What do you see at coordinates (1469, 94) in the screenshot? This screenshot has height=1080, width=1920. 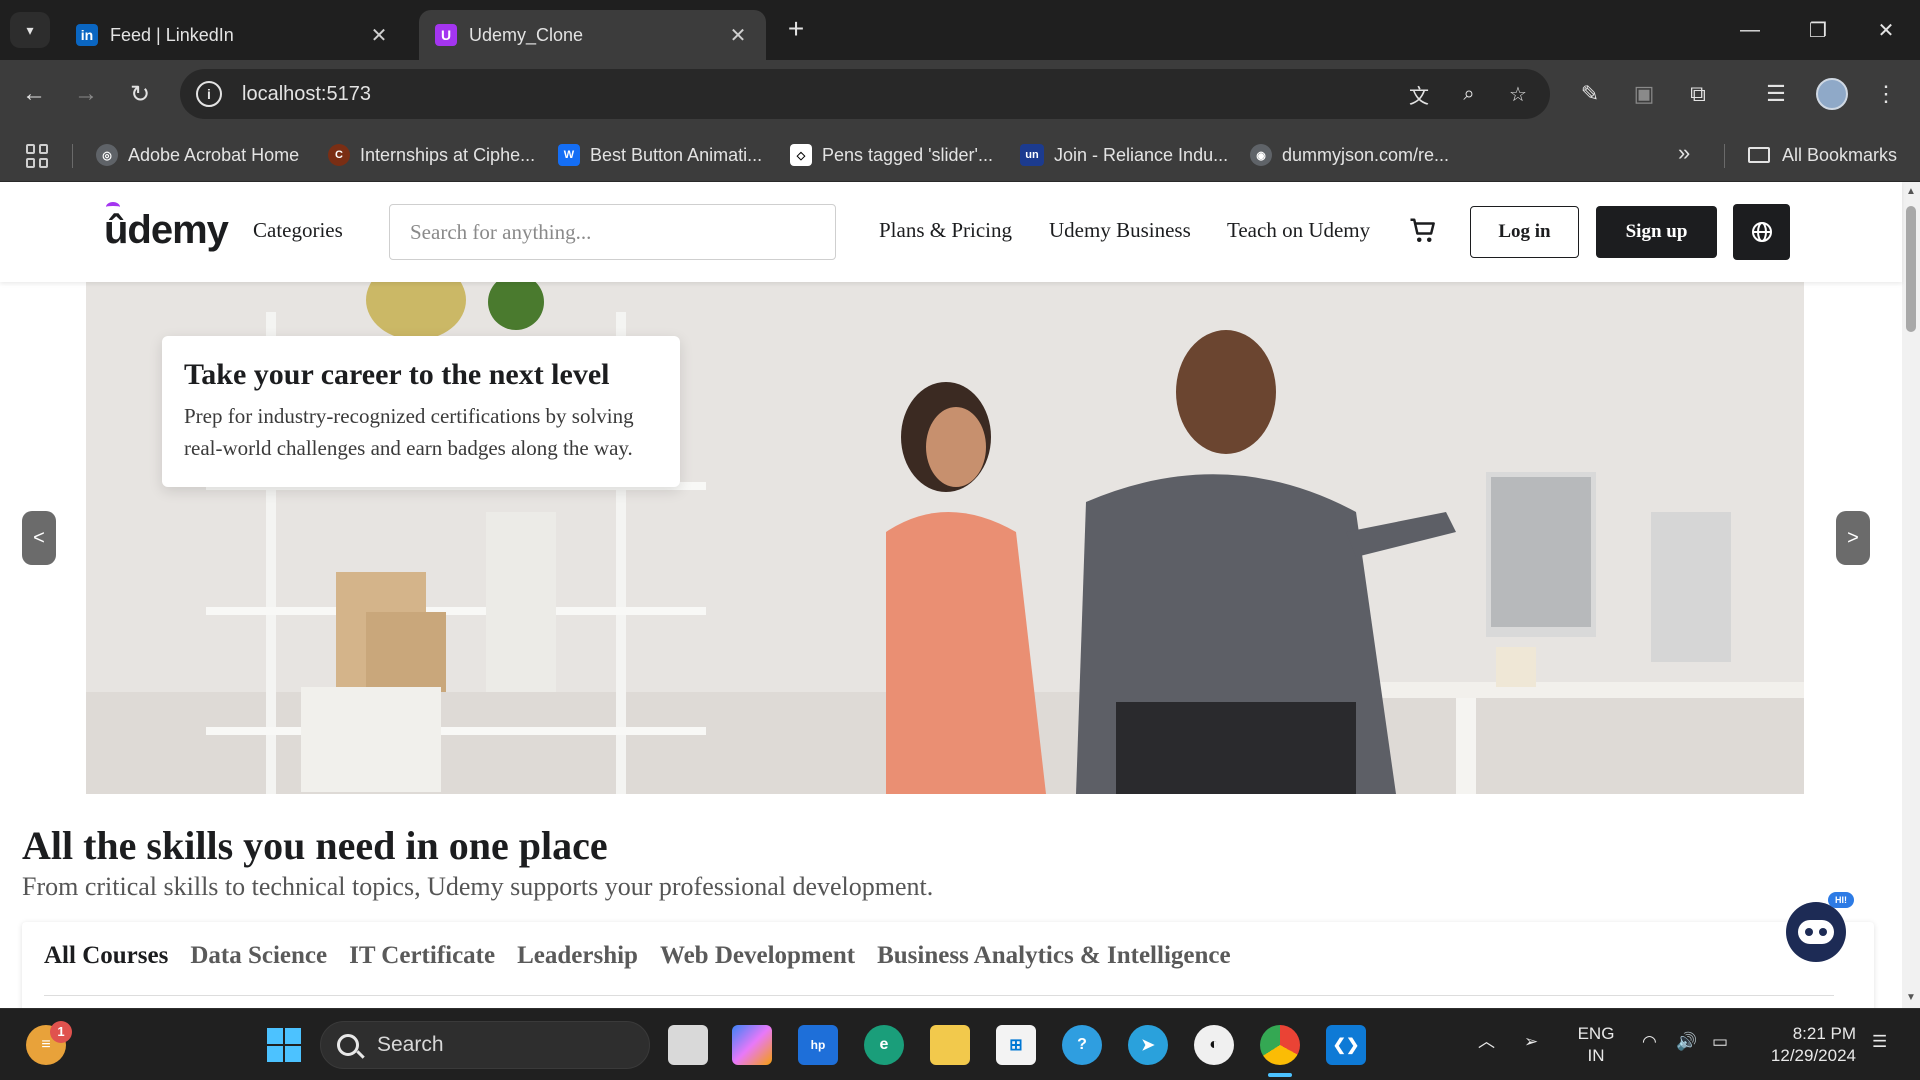 I see `zoom-icon: ⌕` at bounding box center [1469, 94].